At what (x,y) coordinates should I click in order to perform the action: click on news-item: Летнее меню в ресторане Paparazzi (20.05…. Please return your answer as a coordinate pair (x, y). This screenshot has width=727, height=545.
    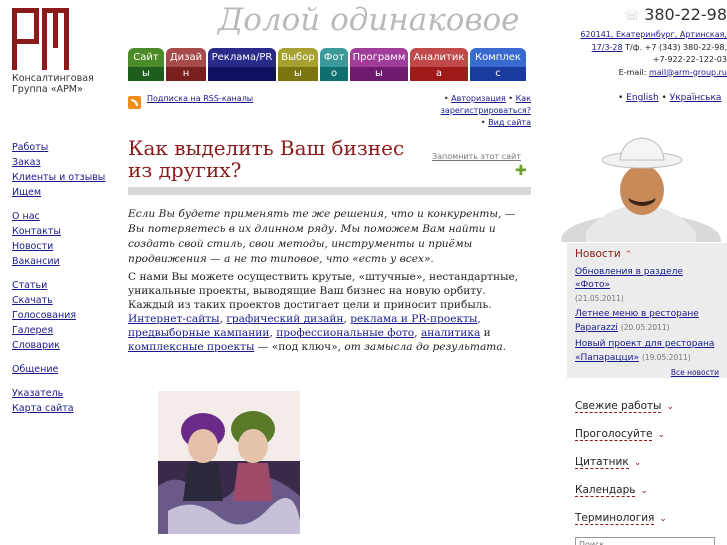
    Looking at the image, I should click on (647, 321).